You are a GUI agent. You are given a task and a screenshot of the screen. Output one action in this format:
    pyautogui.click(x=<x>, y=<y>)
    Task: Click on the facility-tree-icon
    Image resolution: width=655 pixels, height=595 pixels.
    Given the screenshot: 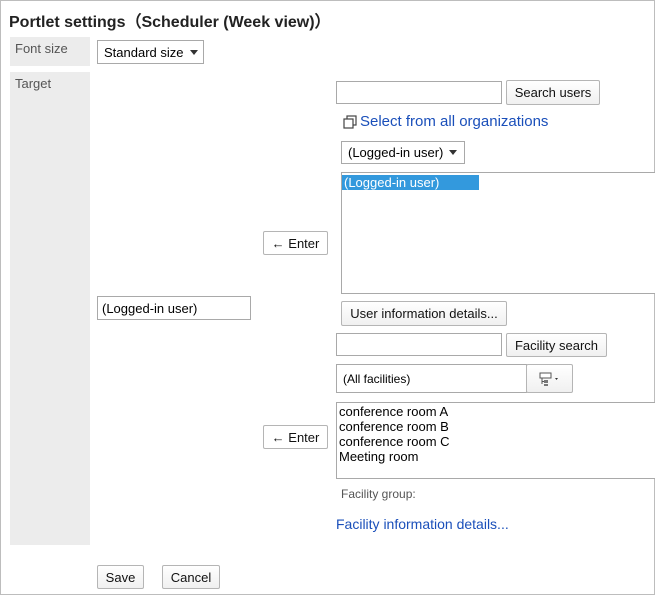 What is the action you would take?
    pyautogui.click(x=548, y=379)
    